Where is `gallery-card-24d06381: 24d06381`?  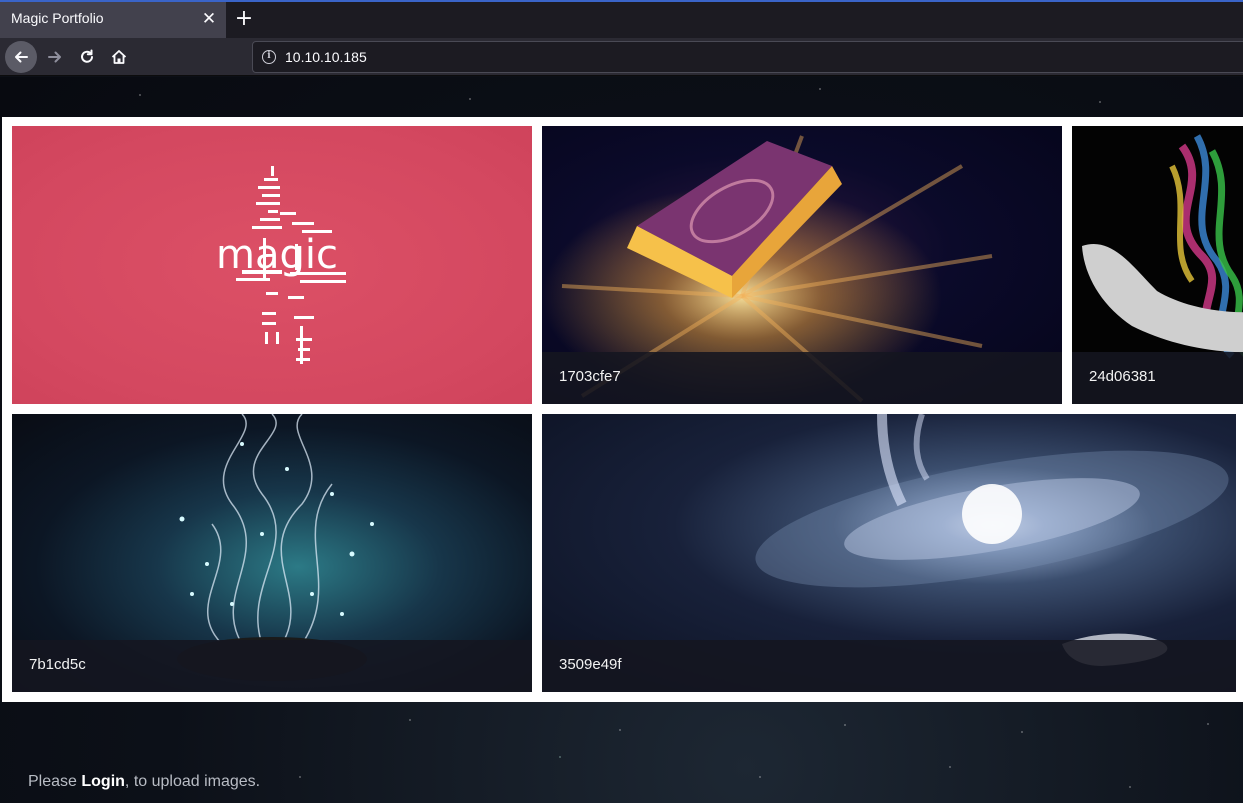 gallery-card-24d06381: 24d06381 is located at coordinates (1157, 265).